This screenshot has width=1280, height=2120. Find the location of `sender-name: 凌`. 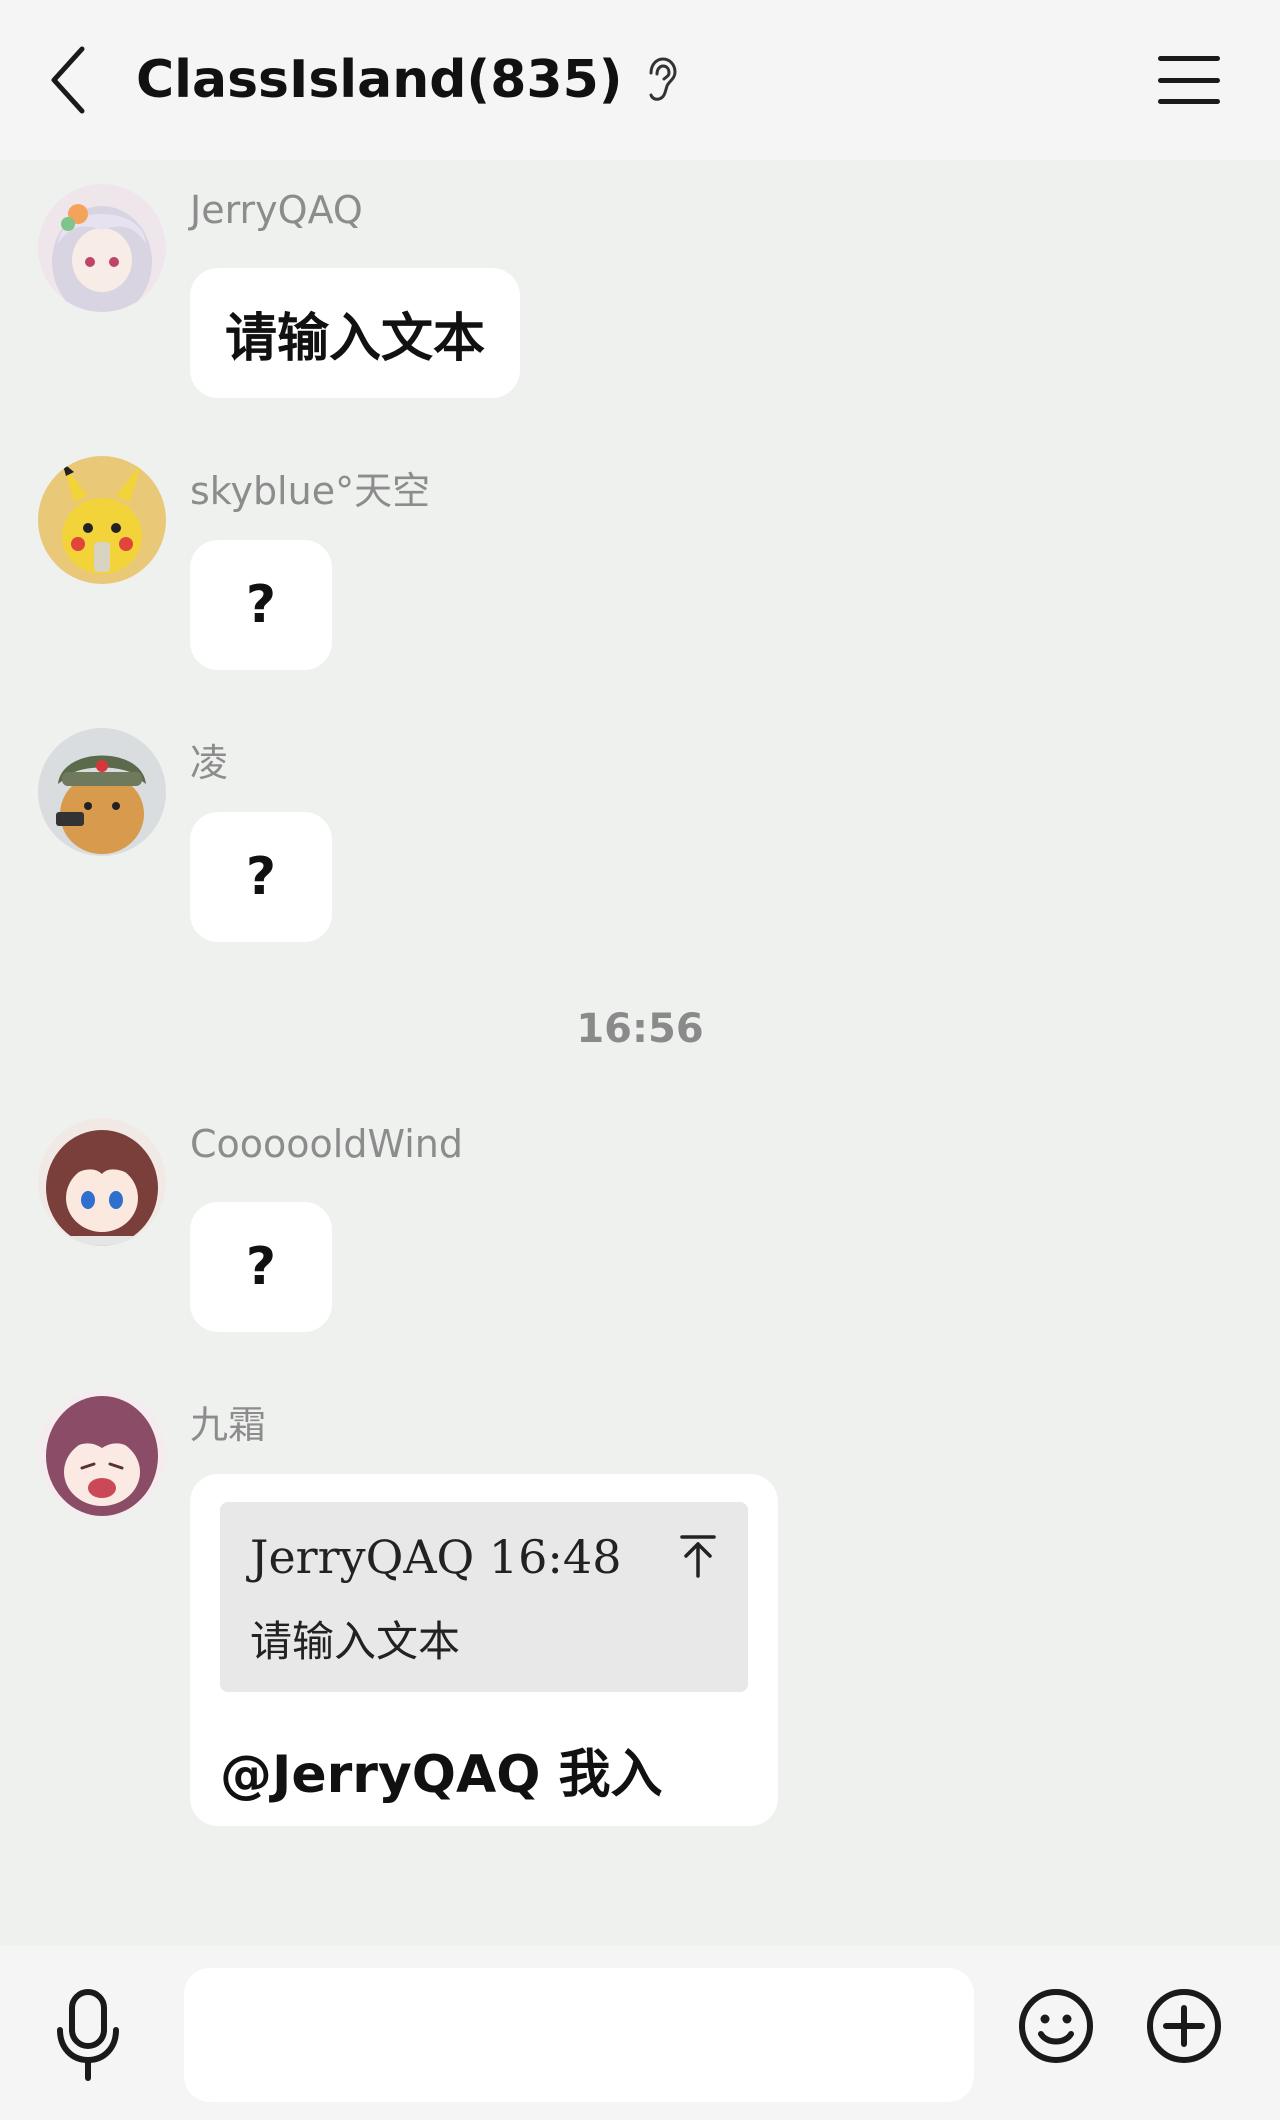

sender-name: 凌 is located at coordinates (209, 763).